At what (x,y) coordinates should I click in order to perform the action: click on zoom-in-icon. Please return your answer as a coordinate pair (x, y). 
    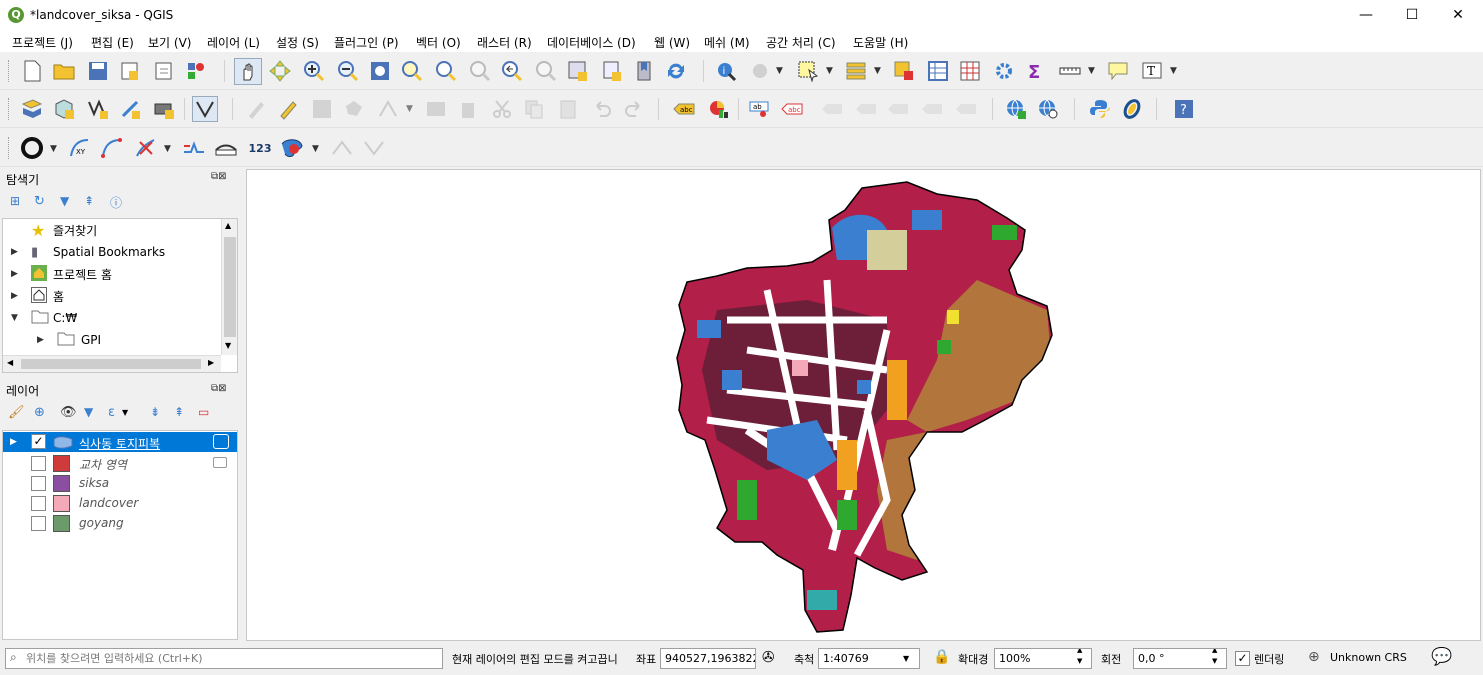
    Looking at the image, I should click on (314, 71).